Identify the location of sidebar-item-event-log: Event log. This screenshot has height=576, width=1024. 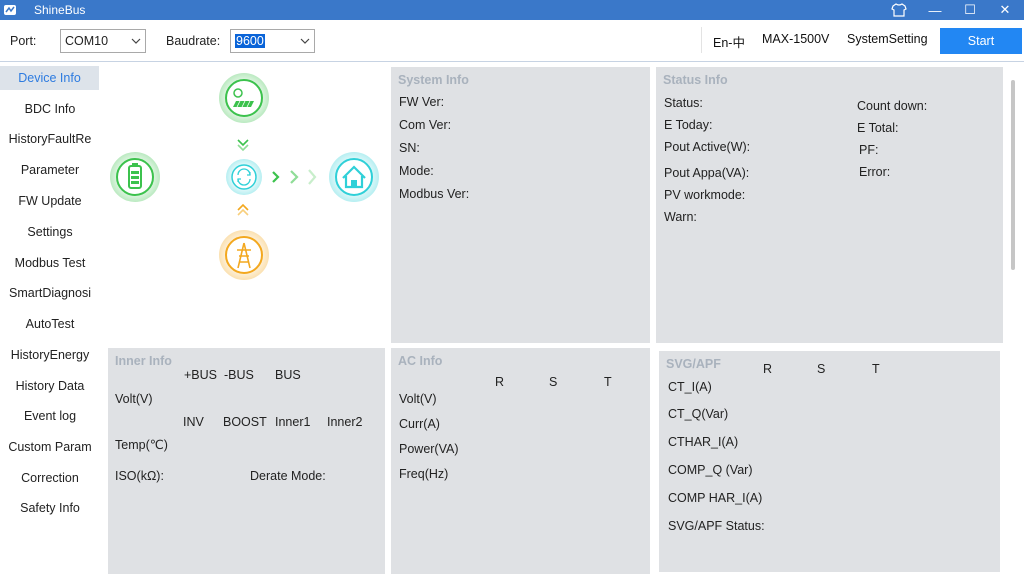
(50, 416).